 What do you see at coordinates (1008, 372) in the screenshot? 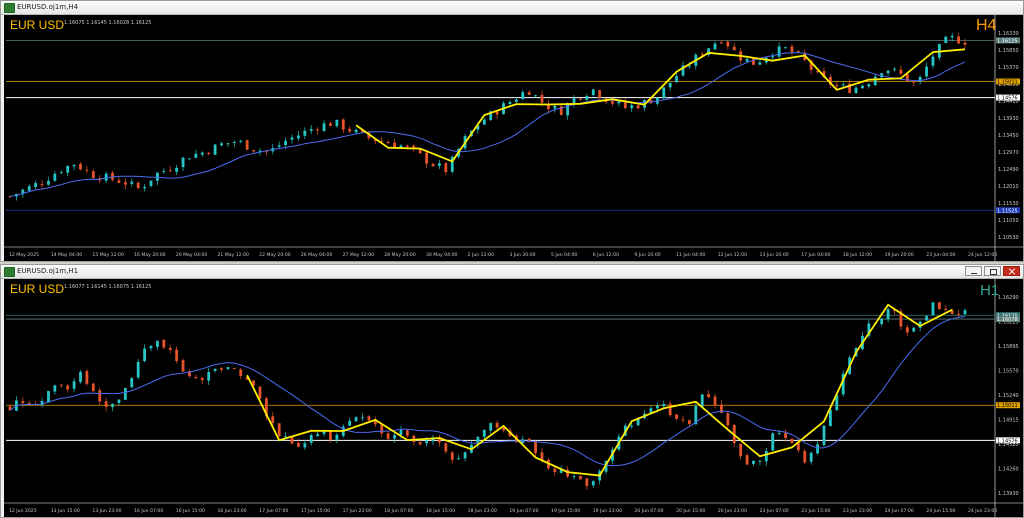
I see `price-tick-label: 1.15570` at bounding box center [1008, 372].